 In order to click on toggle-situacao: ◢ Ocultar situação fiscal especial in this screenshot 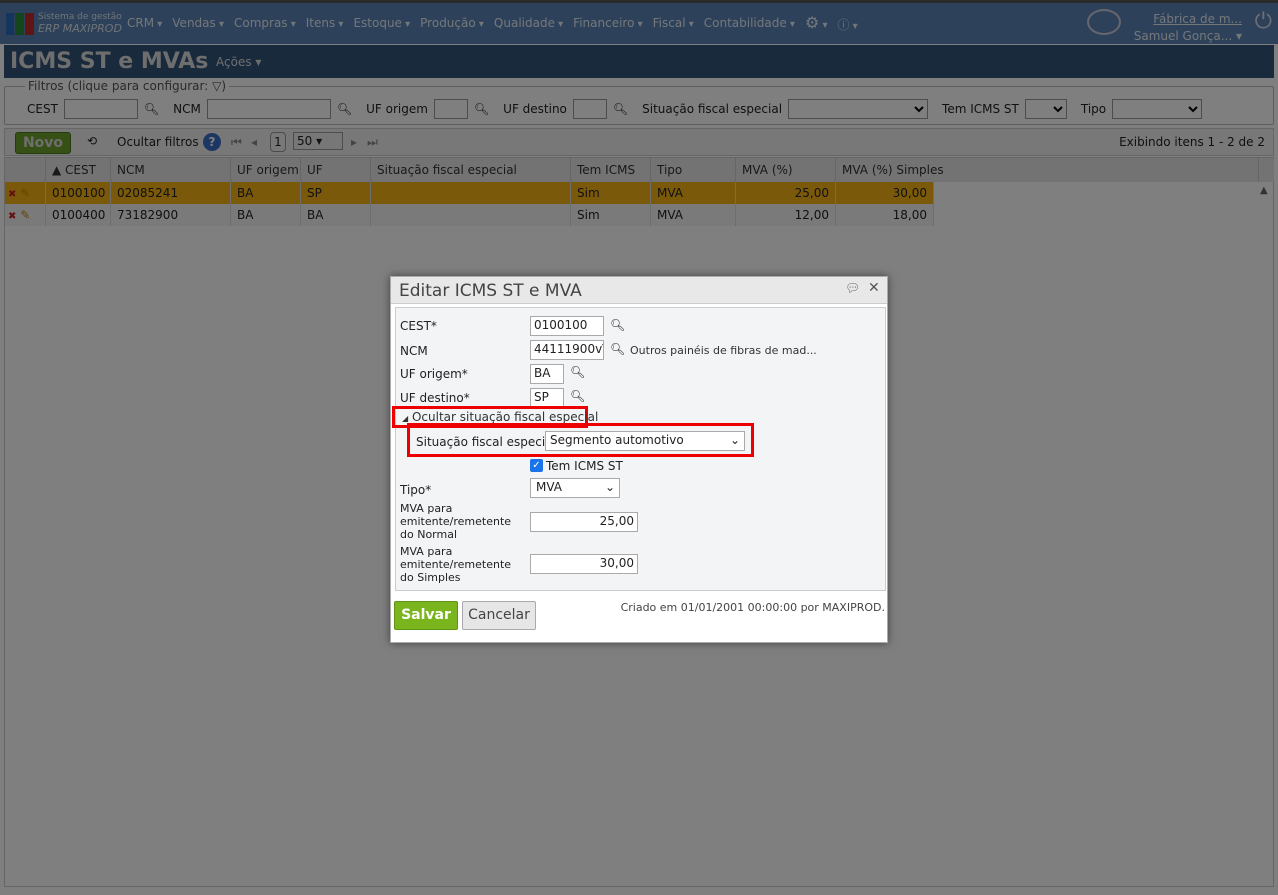, I will do `click(500, 417)`.